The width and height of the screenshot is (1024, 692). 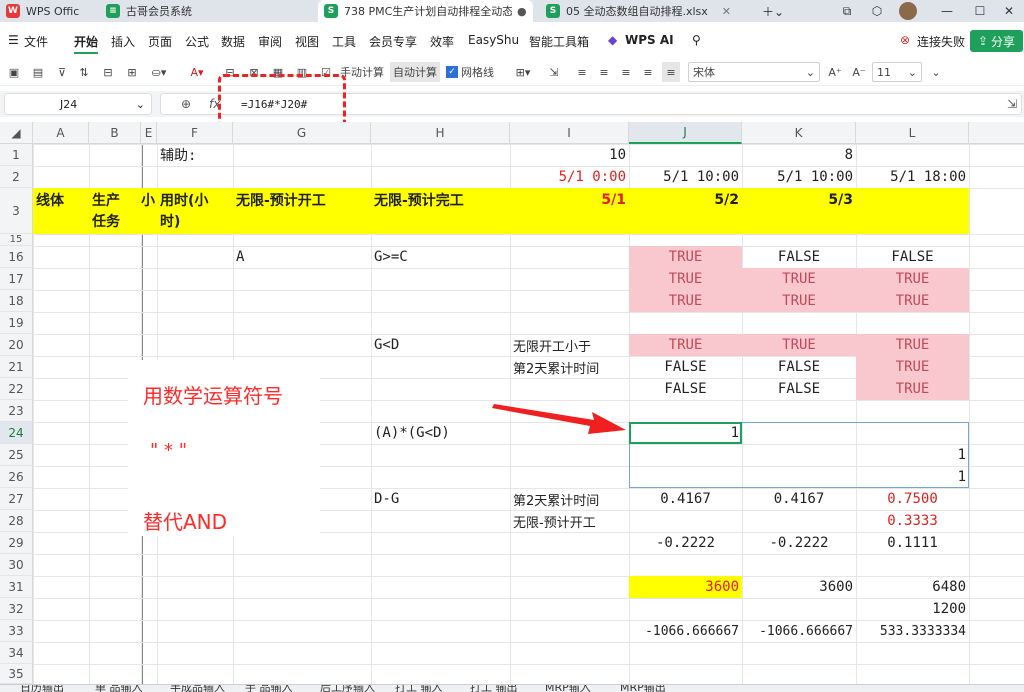 What do you see at coordinates (685, 200) in the screenshot?
I see `cell-j3: 5/2` at bounding box center [685, 200].